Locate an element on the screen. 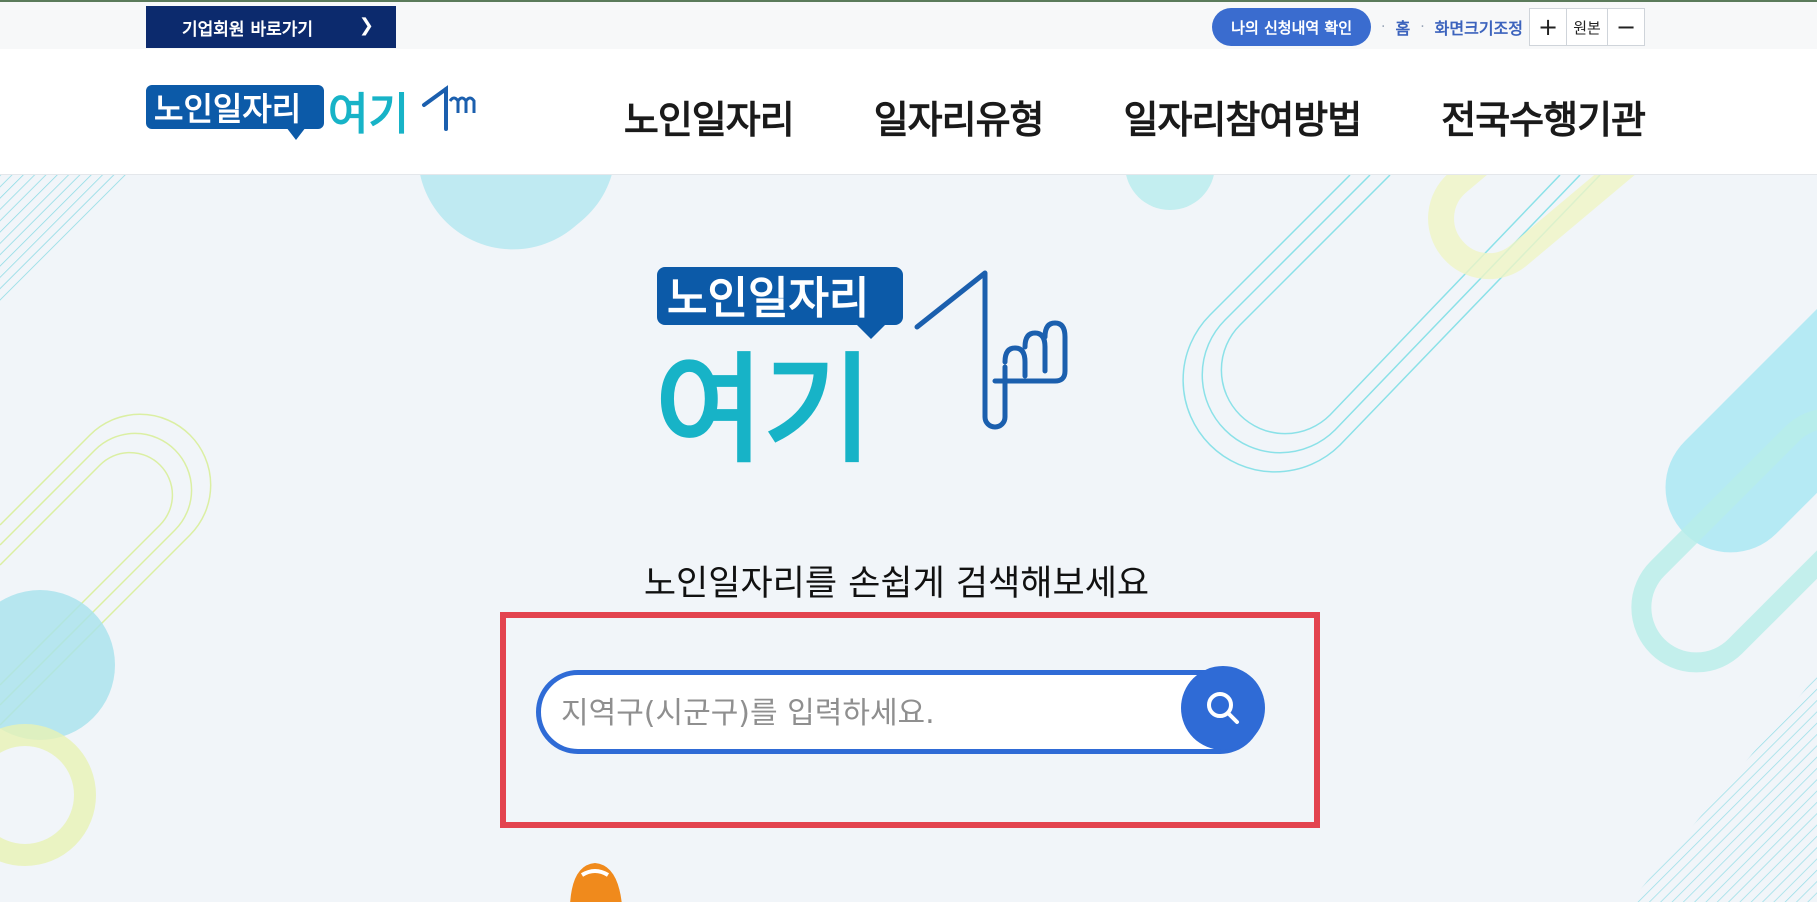  main-nav: 노인일자리 일자리유형 일자리참여방법 전국수행기관 is located at coordinates (1095, 116).